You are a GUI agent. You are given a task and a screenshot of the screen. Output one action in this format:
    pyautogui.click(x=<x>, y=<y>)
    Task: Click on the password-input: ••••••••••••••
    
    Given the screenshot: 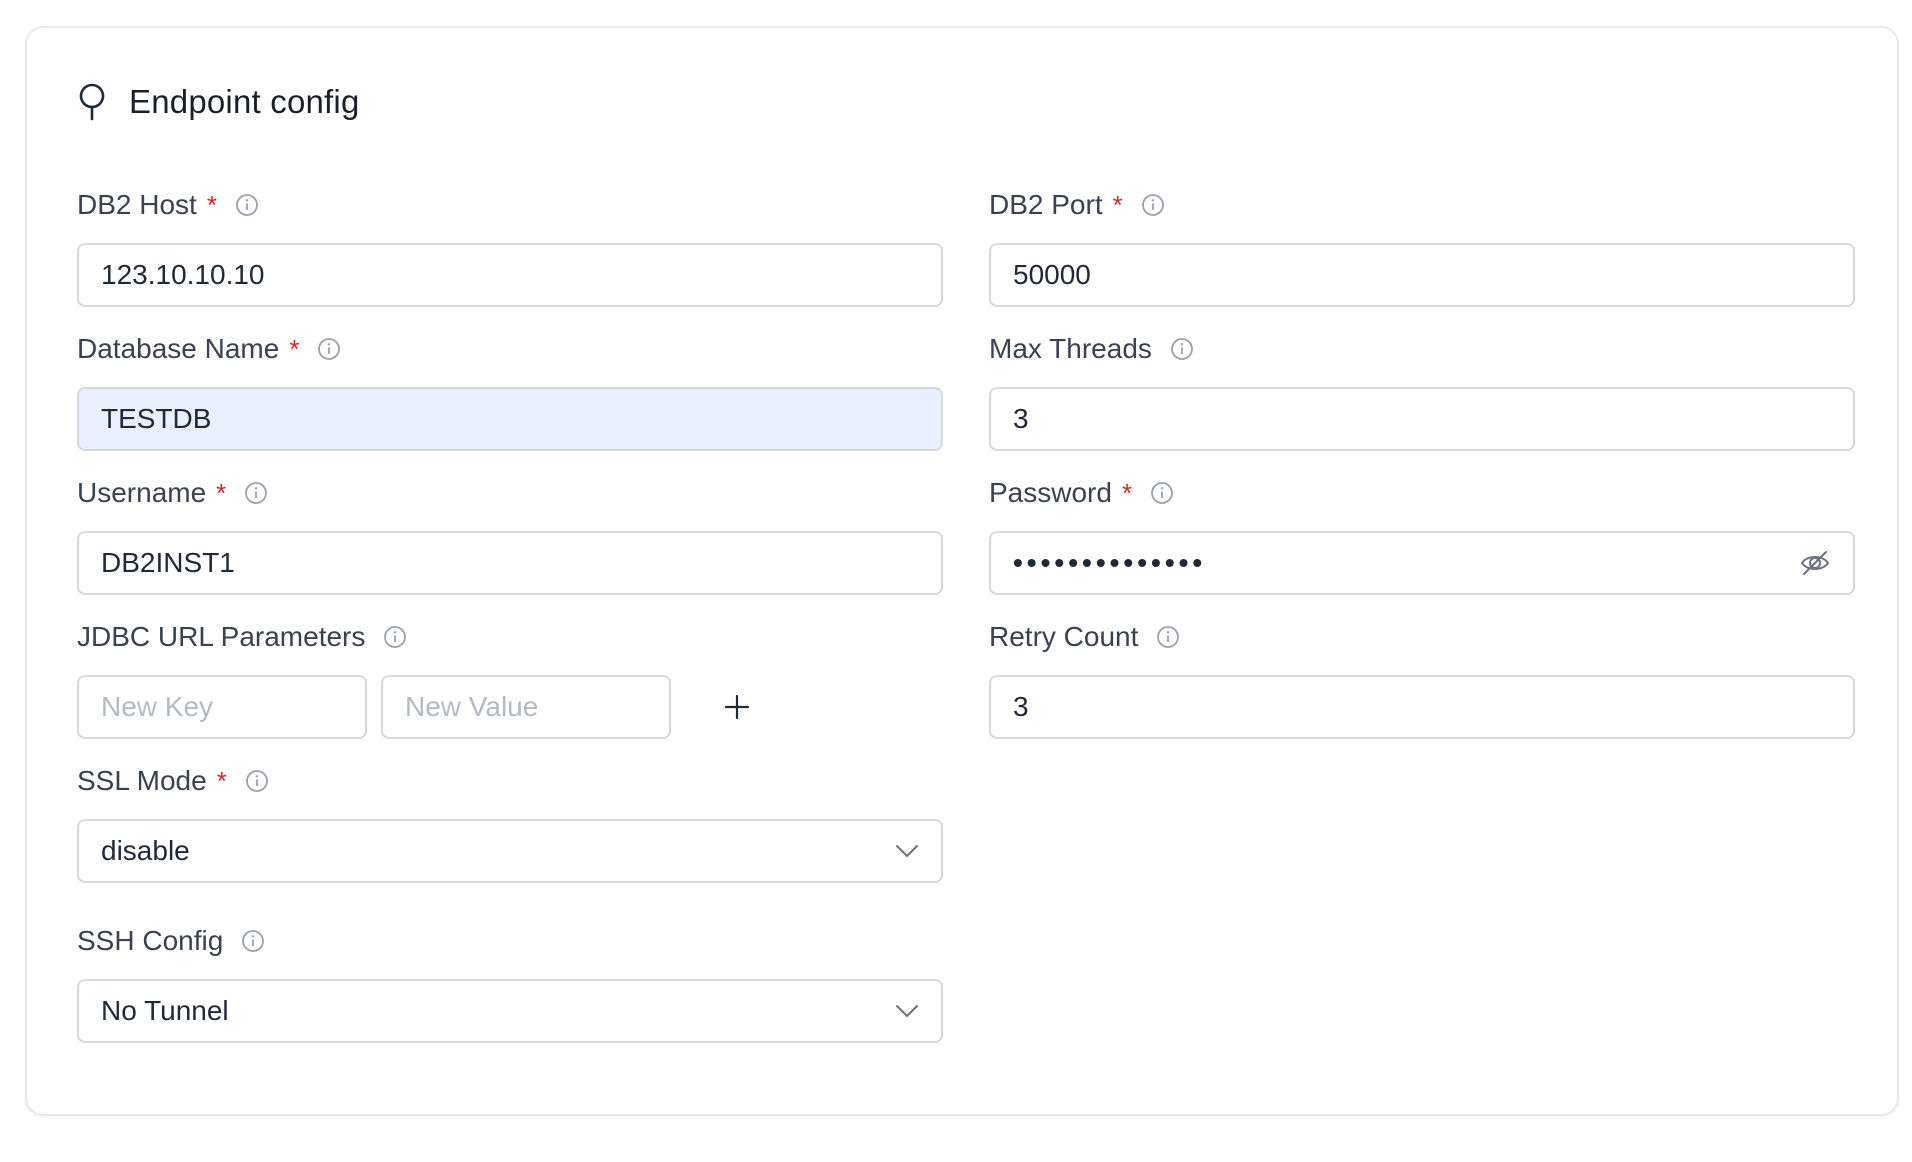 What is the action you would take?
    pyautogui.click(x=1422, y=563)
    